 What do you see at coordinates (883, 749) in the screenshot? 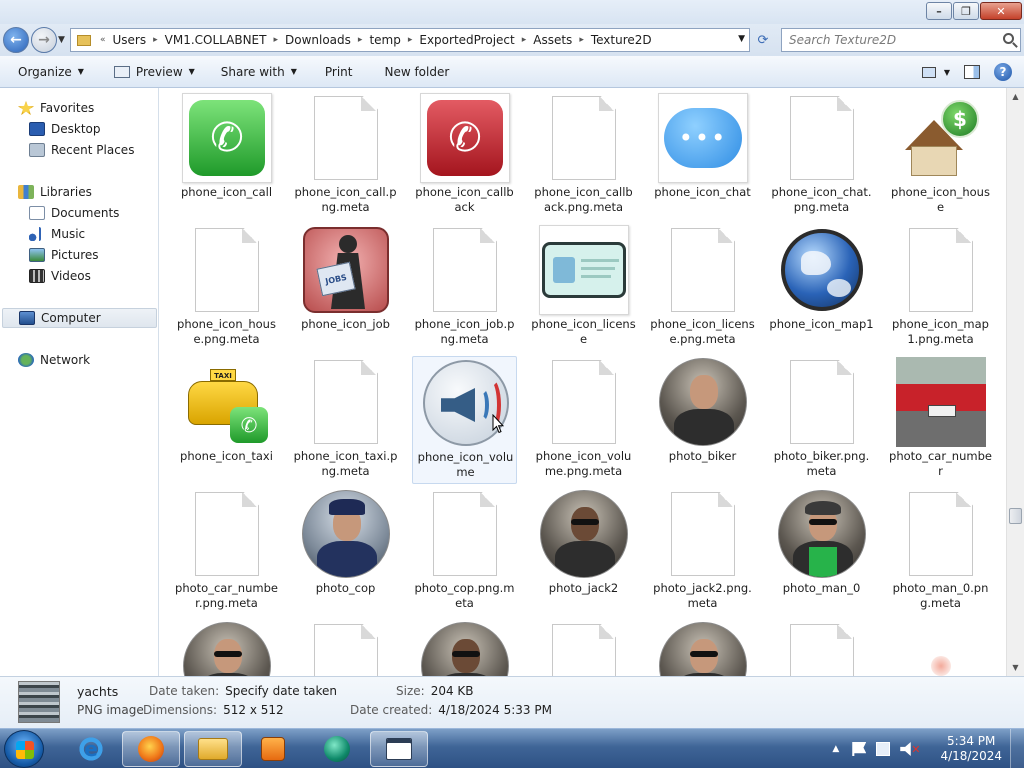
I see `network-tray-icon` at bounding box center [883, 749].